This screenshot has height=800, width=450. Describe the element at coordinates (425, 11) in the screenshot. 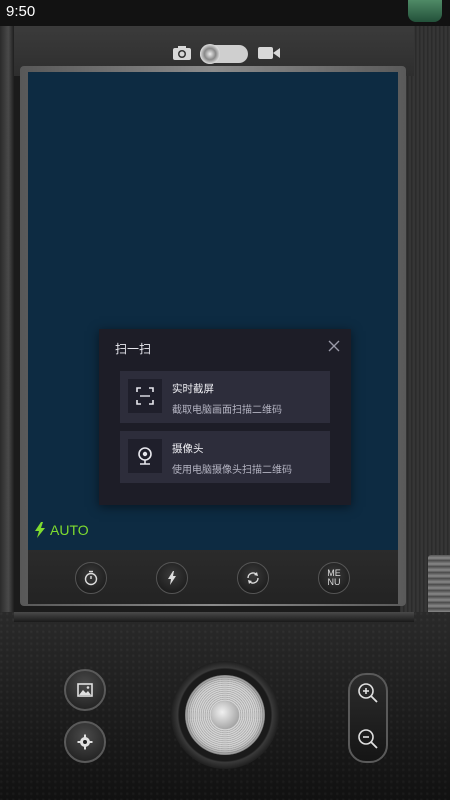

I see `corner-badge` at that location.